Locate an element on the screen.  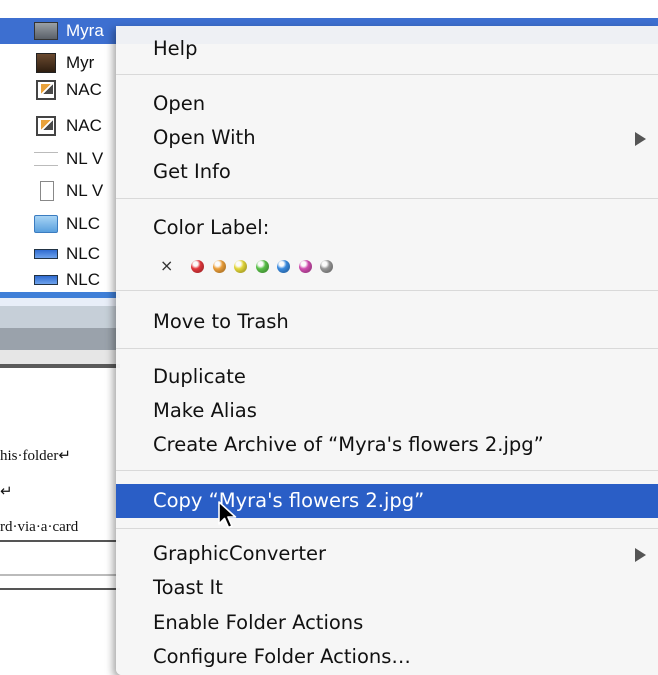
background-document: his·folder↵ ↵ rd·via·a·card is located at coordinates (60, 533).